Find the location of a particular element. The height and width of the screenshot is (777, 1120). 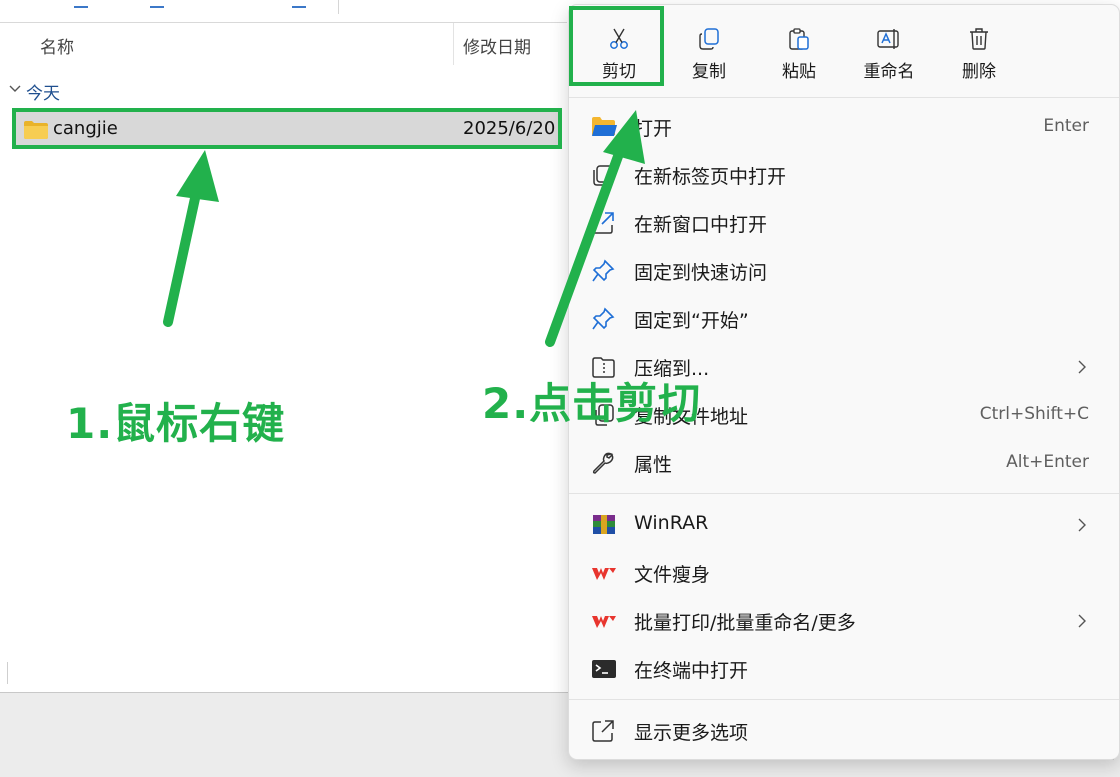

more-options-icon is located at coordinates (603, 731).